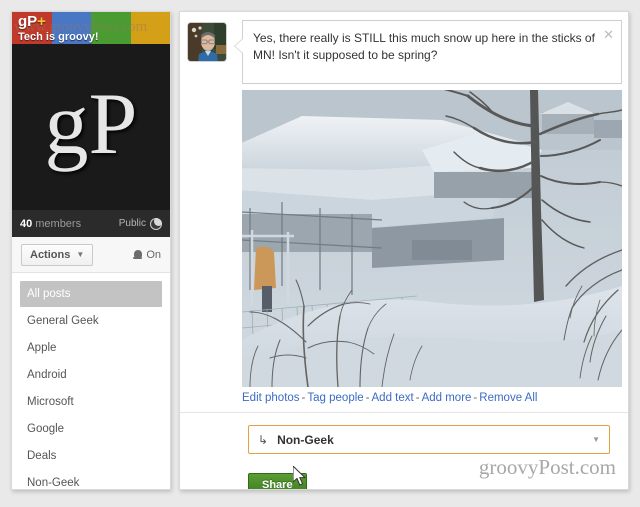 The height and width of the screenshot is (507, 640). What do you see at coordinates (263, 439) in the screenshot?
I see `share-arrow-icon: ↳` at bounding box center [263, 439].